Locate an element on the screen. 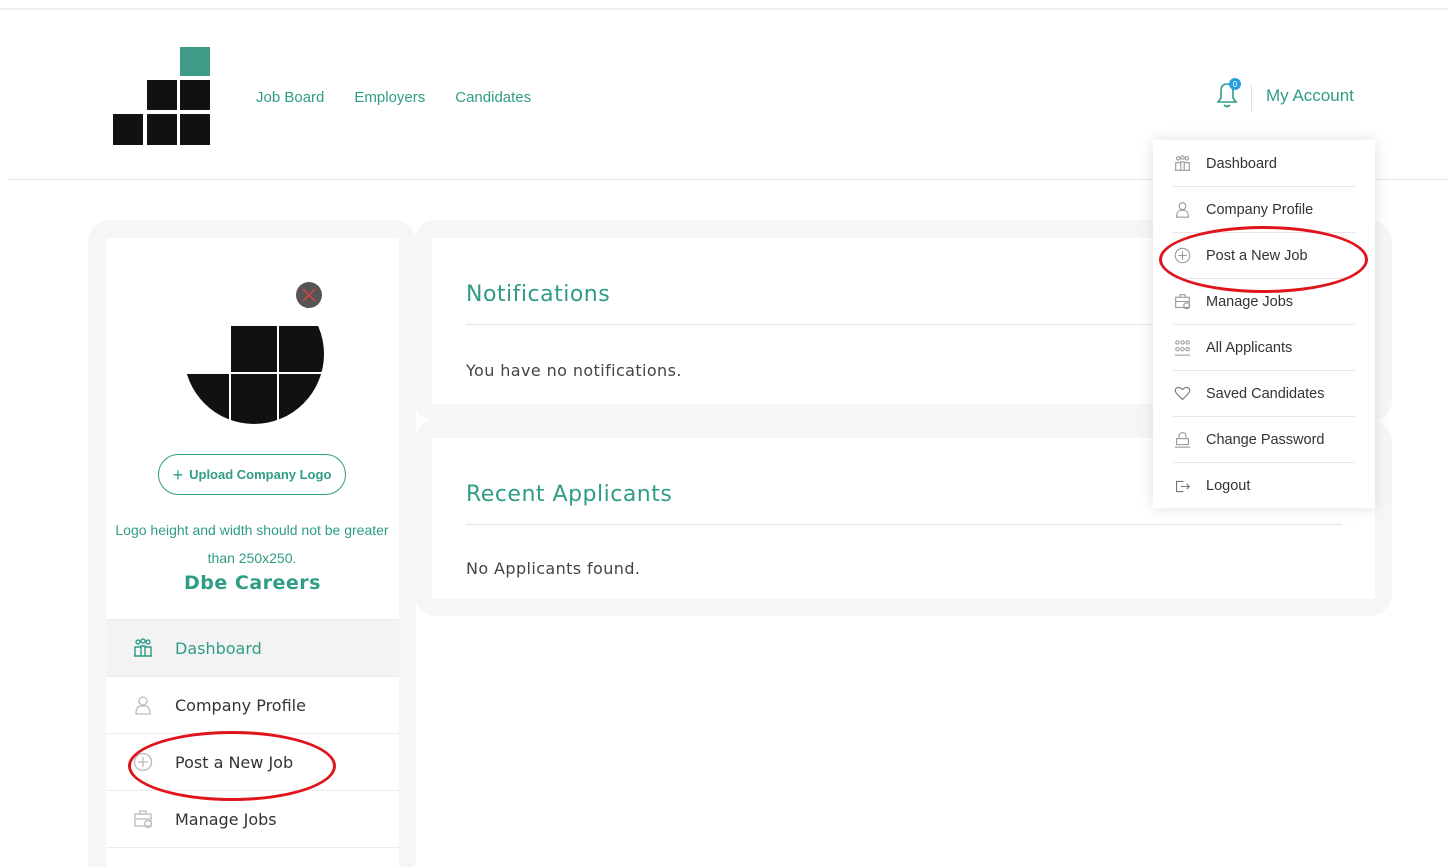  notification-bell-icon: 0 is located at coordinates (1227, 94).